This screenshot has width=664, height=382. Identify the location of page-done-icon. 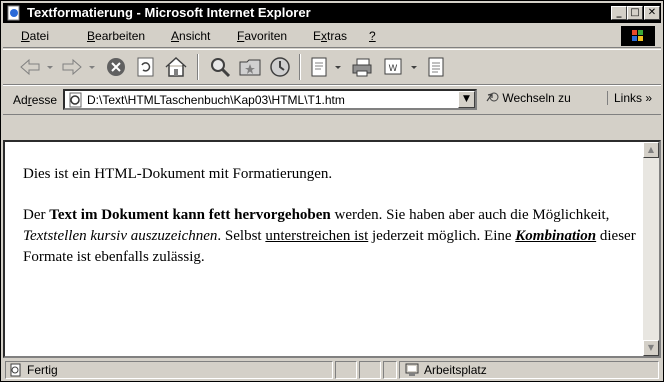
(15, 370).